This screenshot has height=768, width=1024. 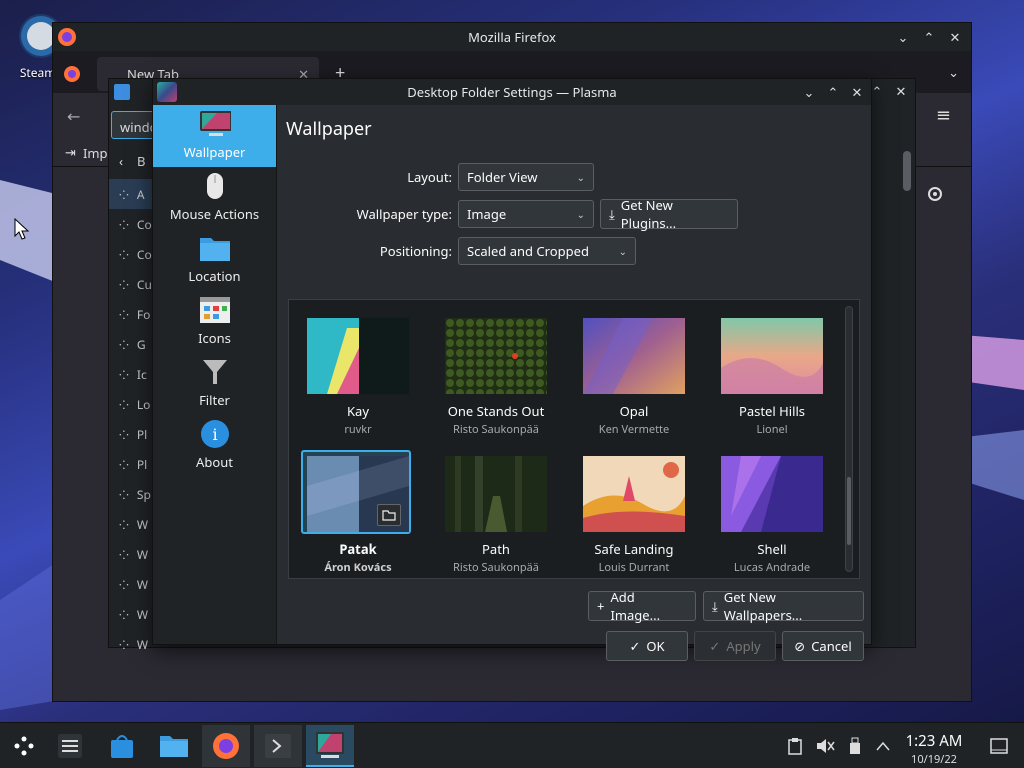 What do you see at coordinates (647, 646) in the screenshot?
I see `ok-button: ✓ OK` at bounding box center [647, 646].